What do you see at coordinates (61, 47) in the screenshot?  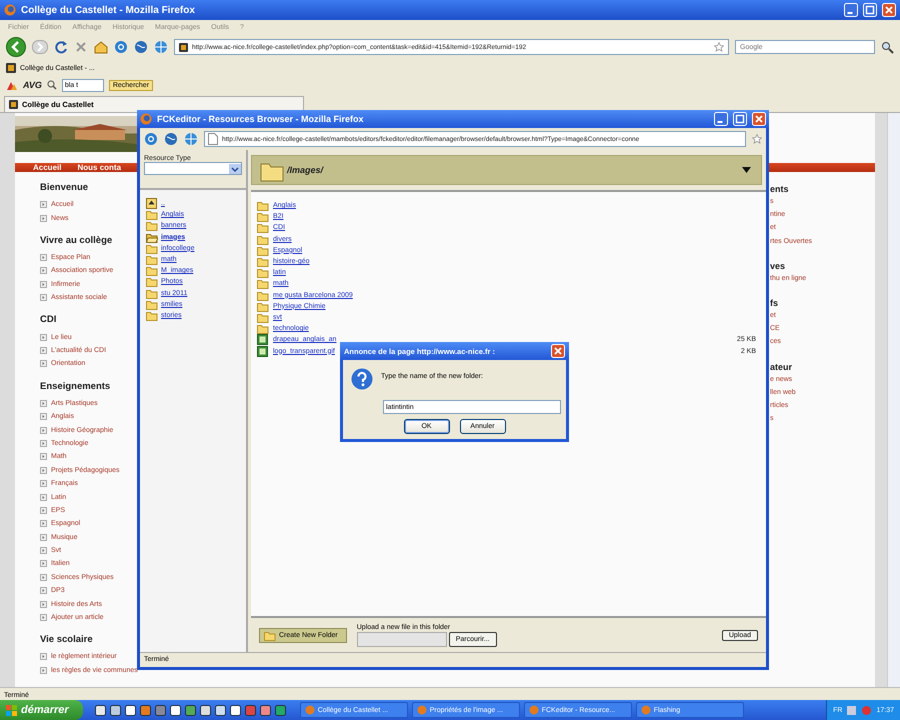 I see `reload-icon` at bounding box center [61, 47].